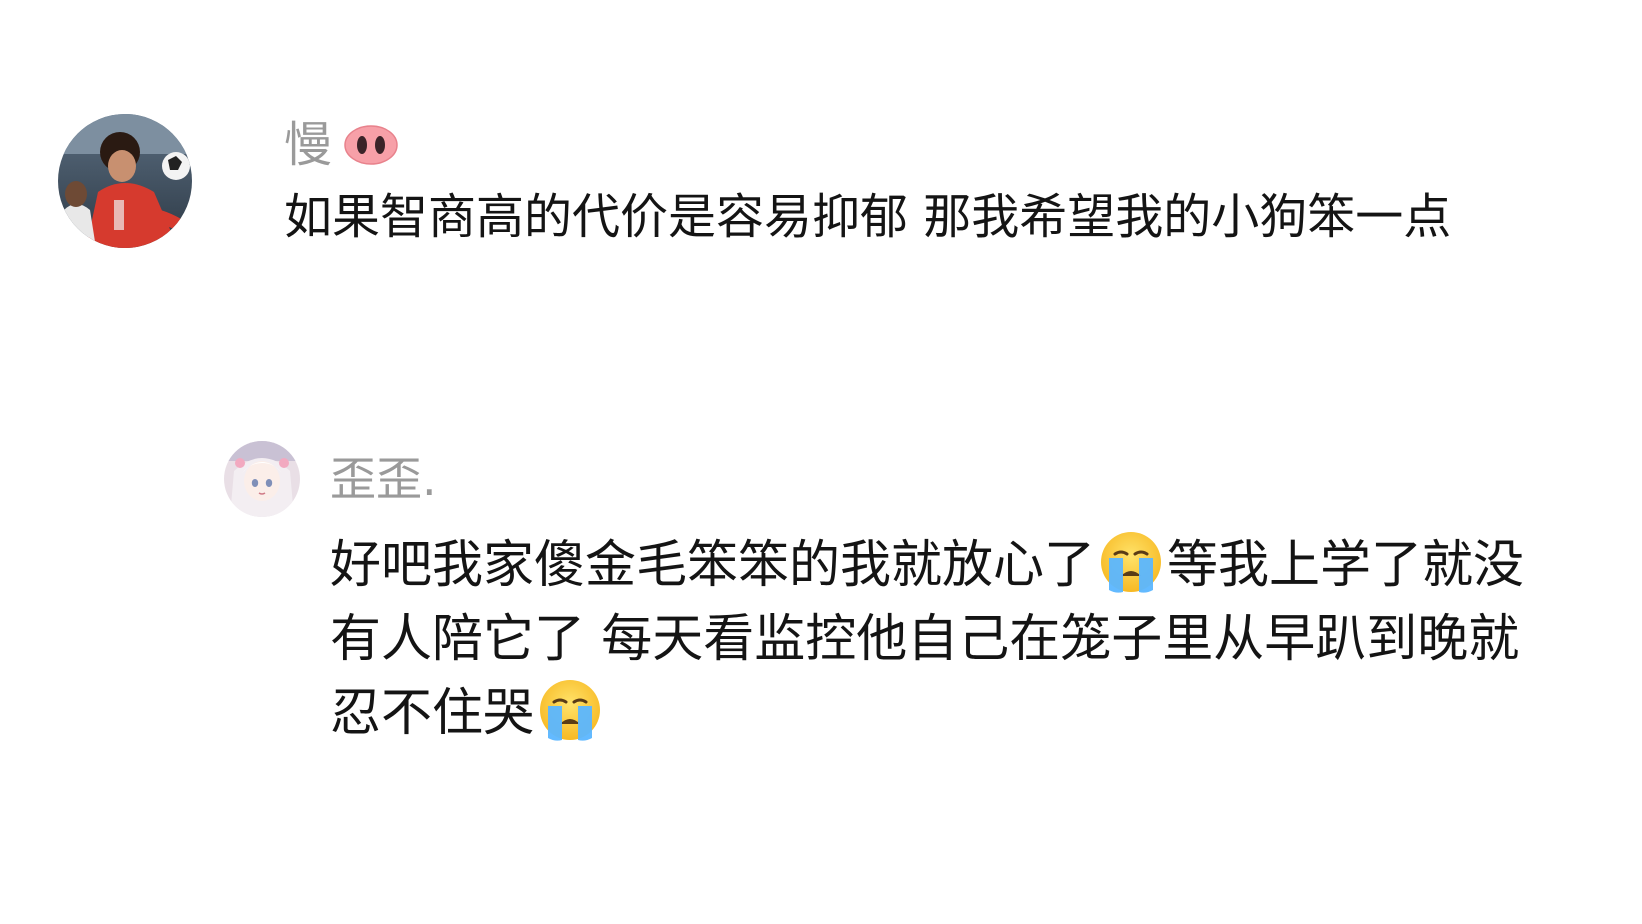 This screenshot has width=1642, height=924. Describe the element at coordinates (308, 145) in the screenshot. I see `username: 慢` at that location.